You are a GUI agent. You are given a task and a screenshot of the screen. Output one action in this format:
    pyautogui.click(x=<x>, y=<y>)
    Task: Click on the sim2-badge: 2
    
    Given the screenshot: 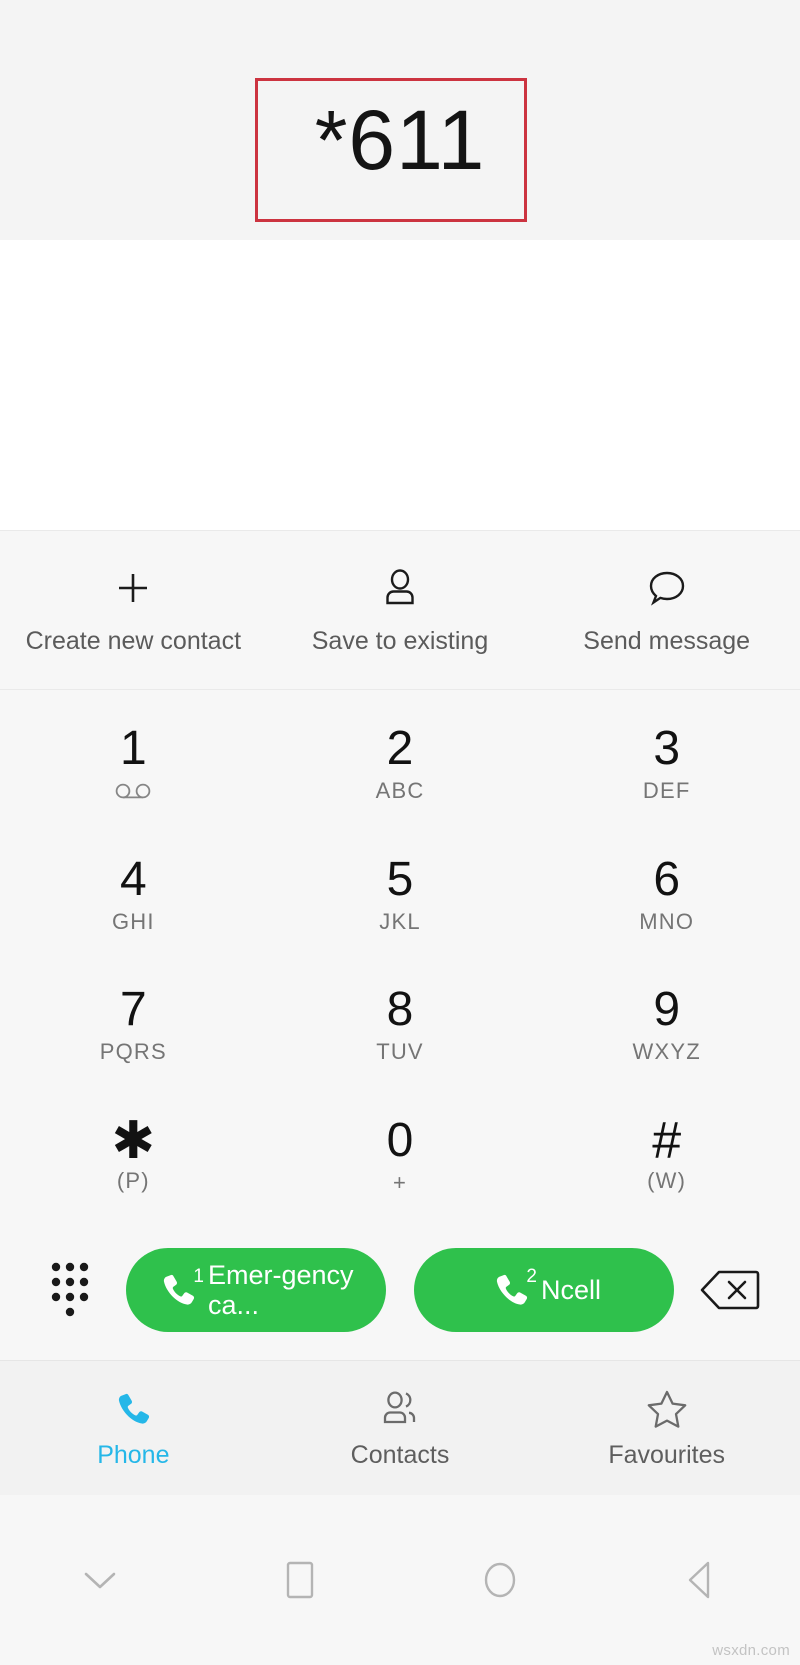 What is the action you would take?
    pyautogui.click(x=531, y=1276)
    